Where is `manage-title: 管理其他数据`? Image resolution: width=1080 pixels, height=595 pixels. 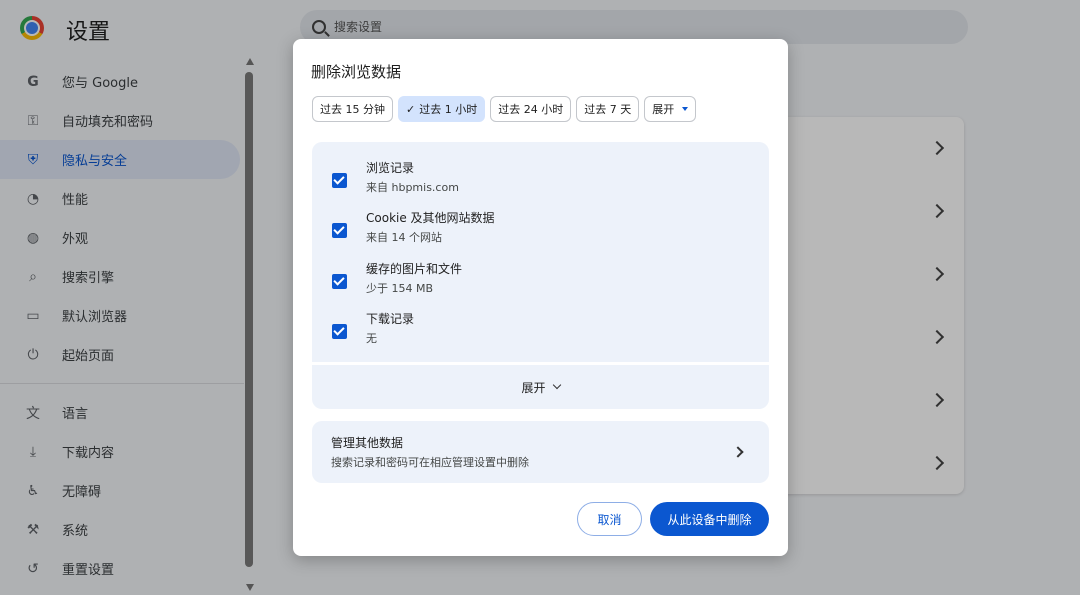 manage-title: 管理其他数据 is located at coordinates (367, 443).